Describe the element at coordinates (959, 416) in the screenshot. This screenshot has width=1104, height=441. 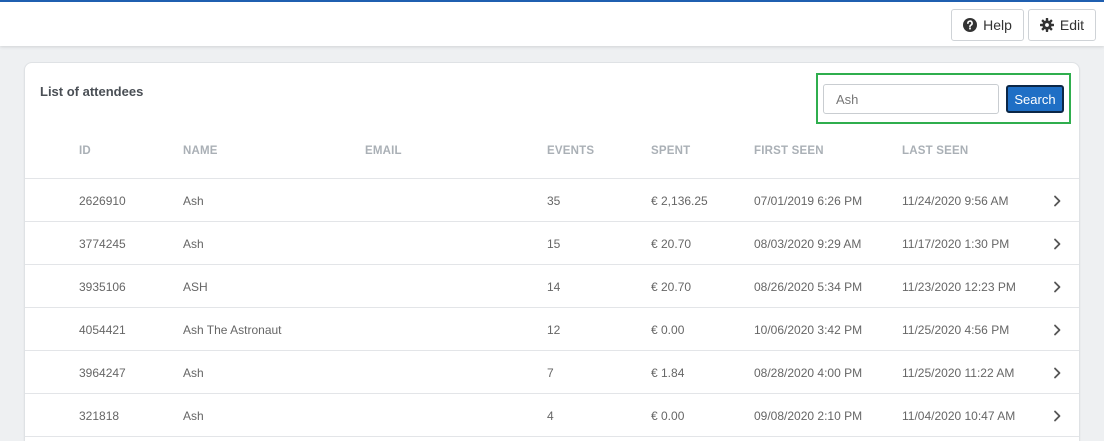
I see `cell-last-seen: 11/04/2020 10:47 AM` at that location.